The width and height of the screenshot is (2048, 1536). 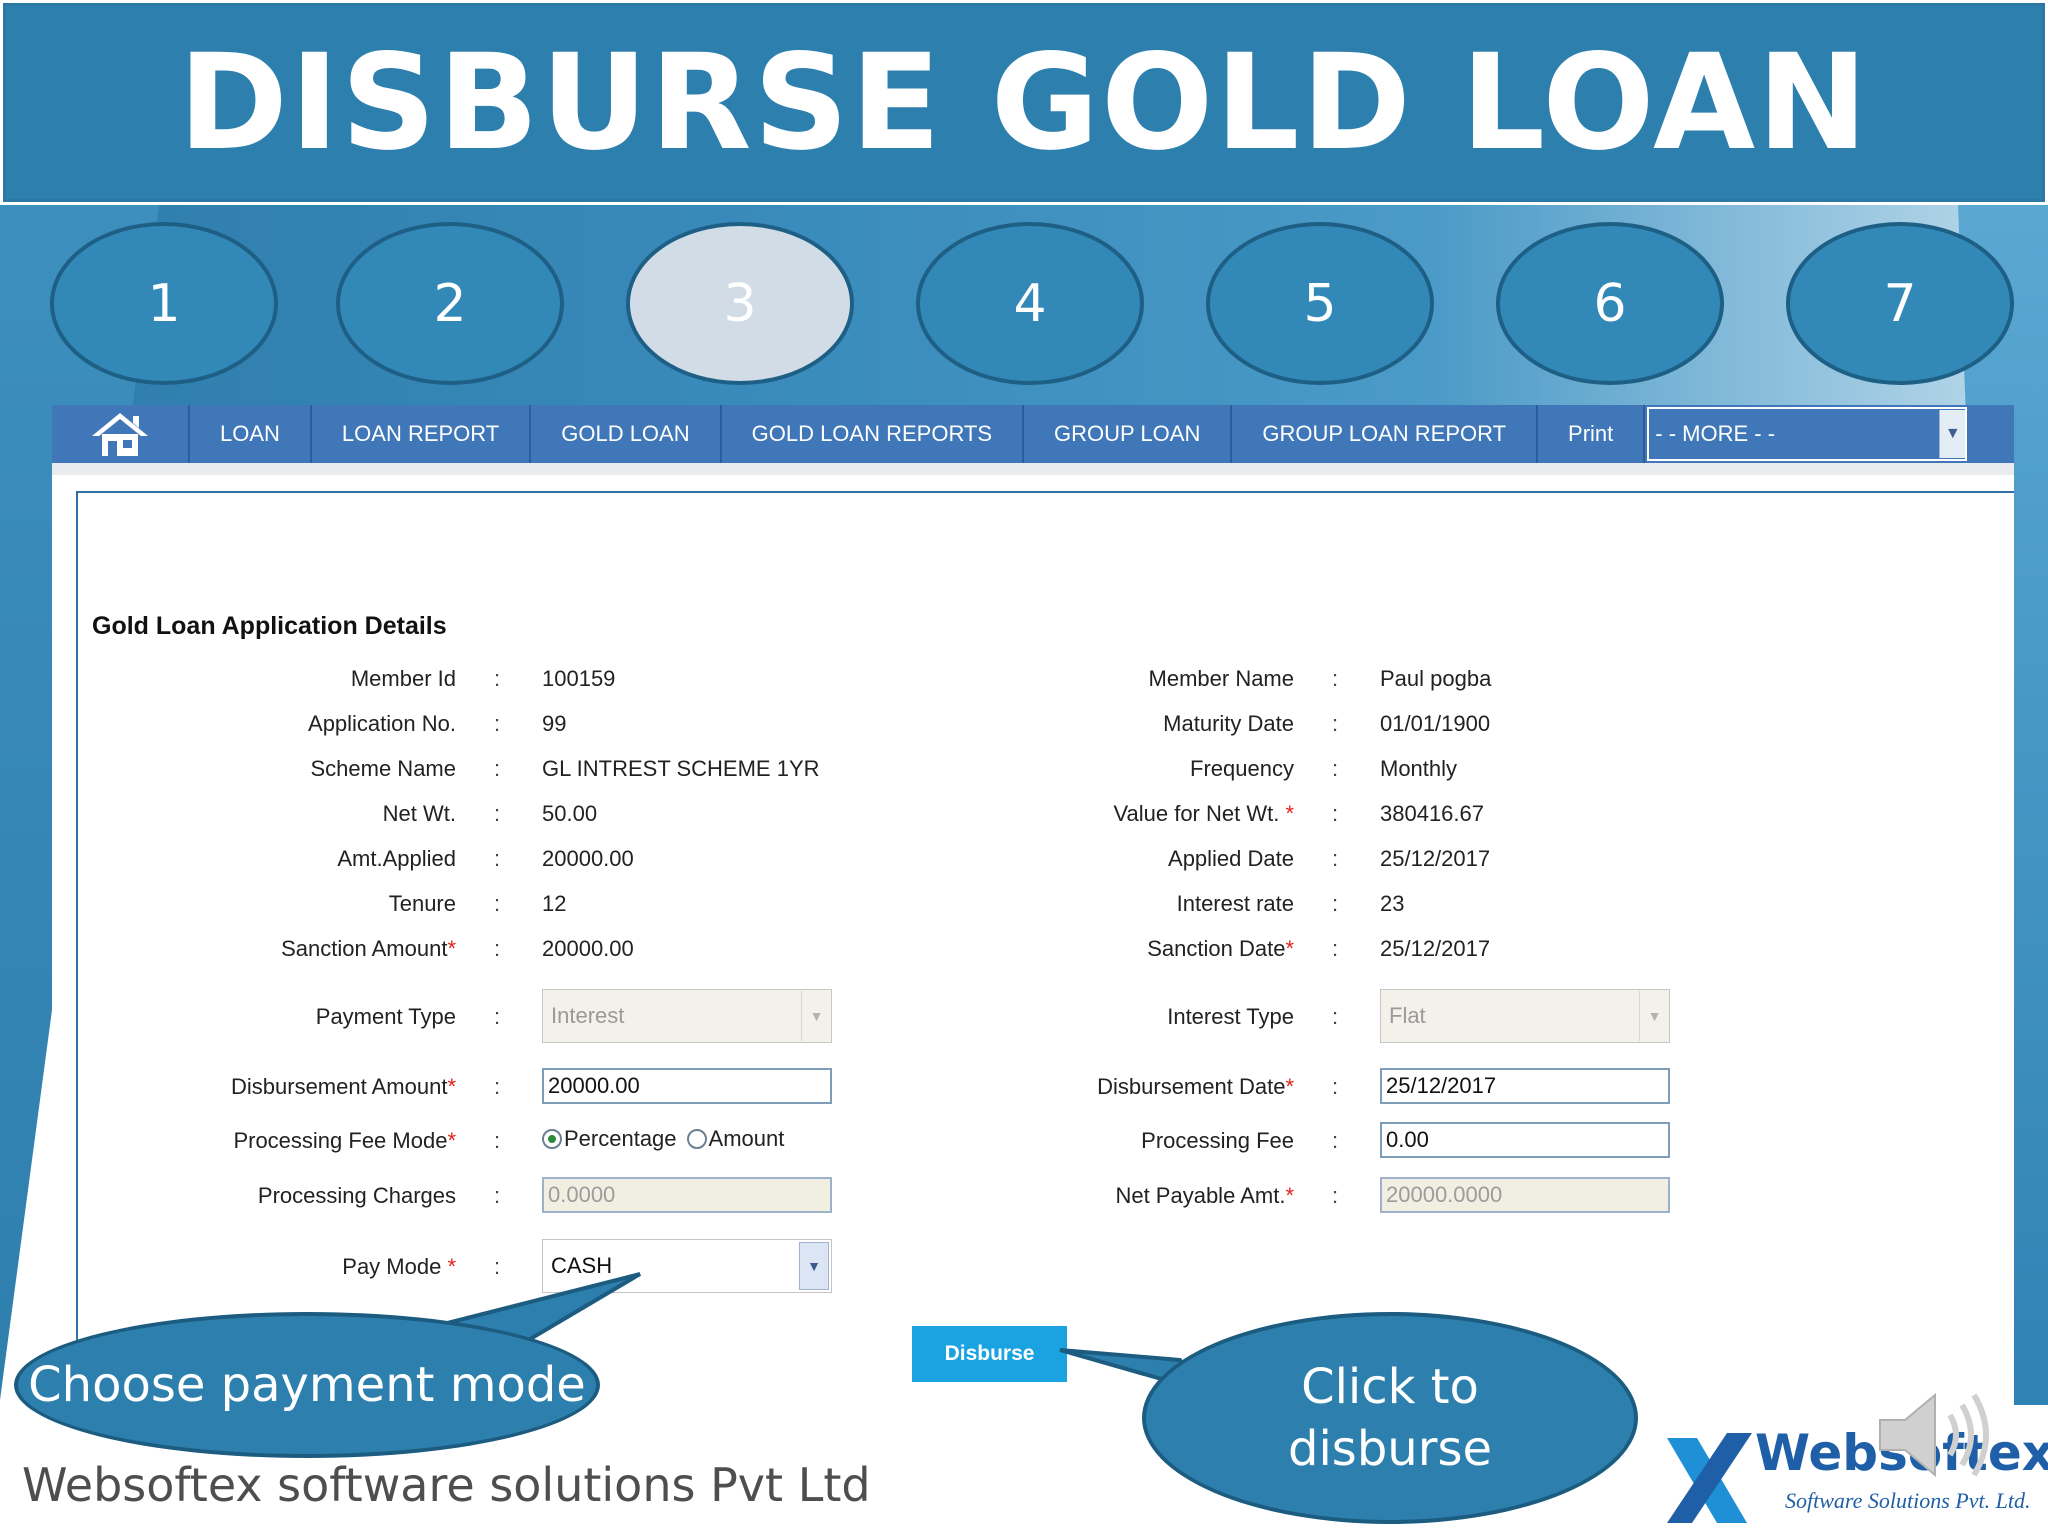 What do you see at coordinates (812, 1333) in the screenshot?
I see `callout-tail-left` at bounding box center [812, 1333].